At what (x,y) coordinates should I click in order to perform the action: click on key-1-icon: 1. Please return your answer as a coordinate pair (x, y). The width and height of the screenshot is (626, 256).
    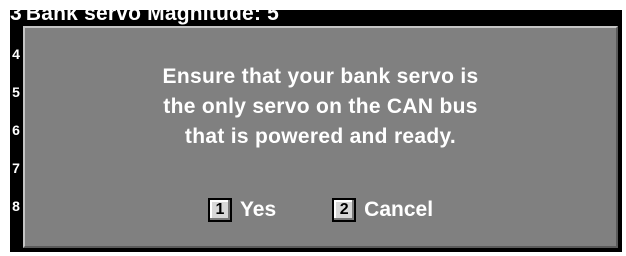
    Looking at the image, I should click on (219, 210).